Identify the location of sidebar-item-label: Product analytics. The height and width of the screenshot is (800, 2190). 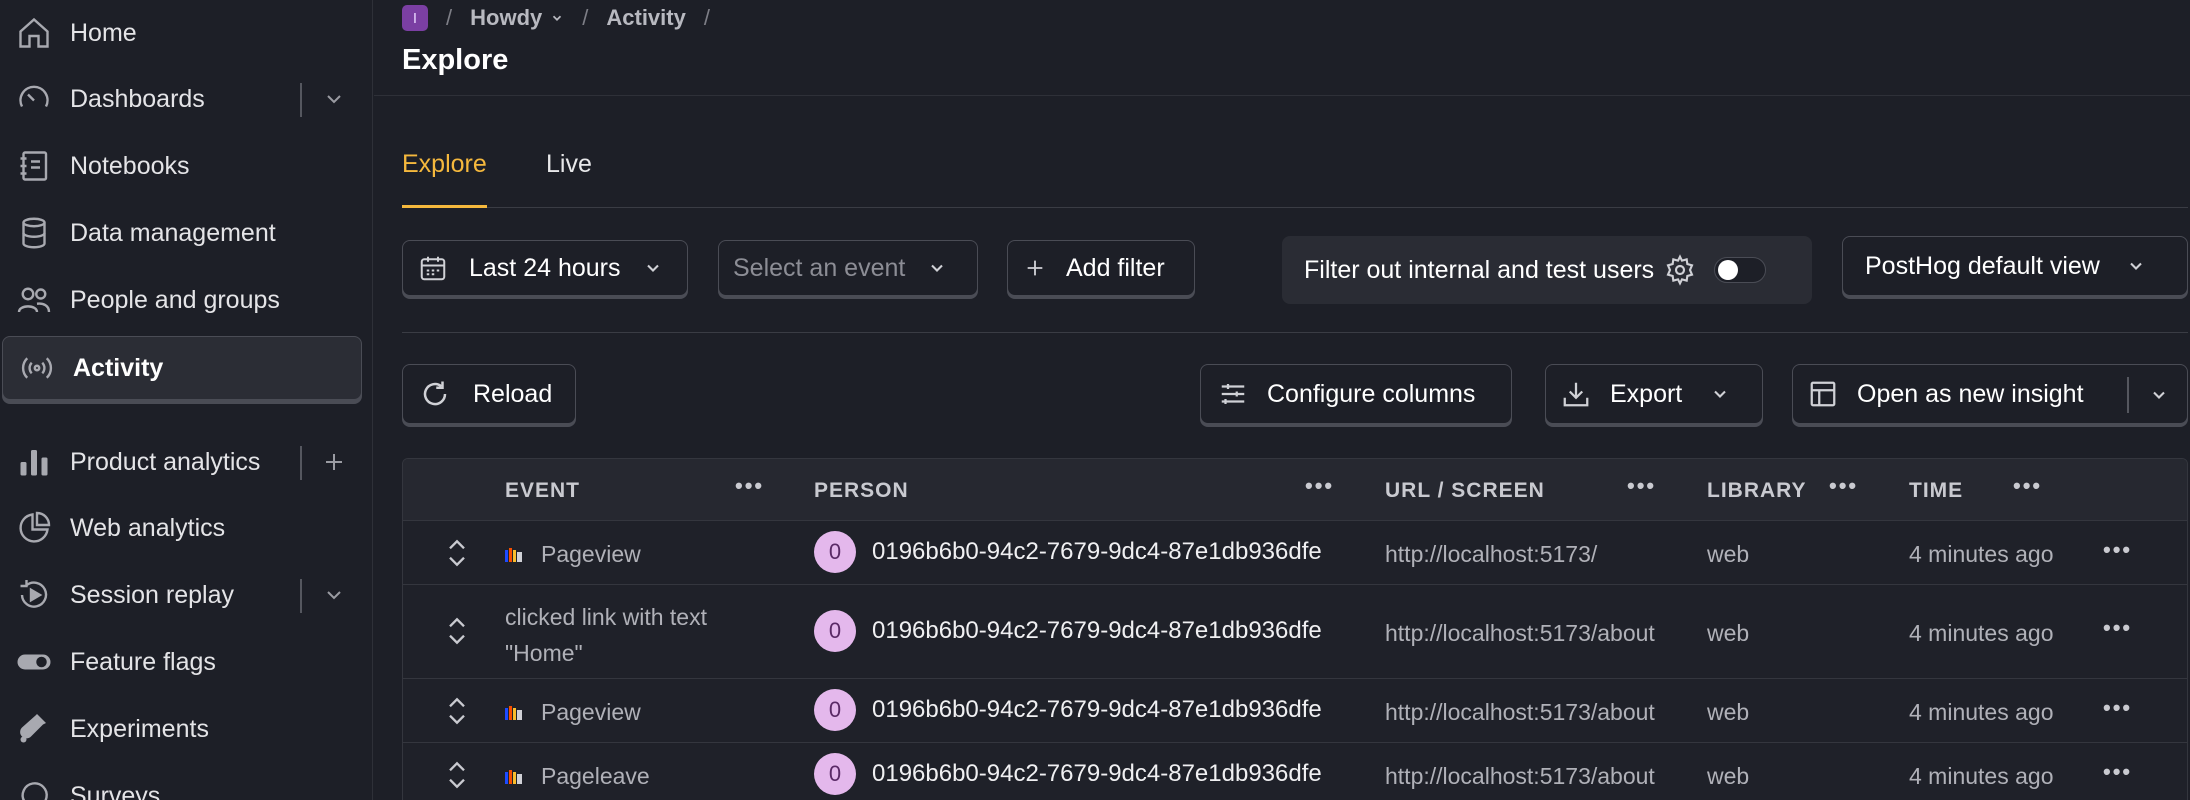
(165, 461).